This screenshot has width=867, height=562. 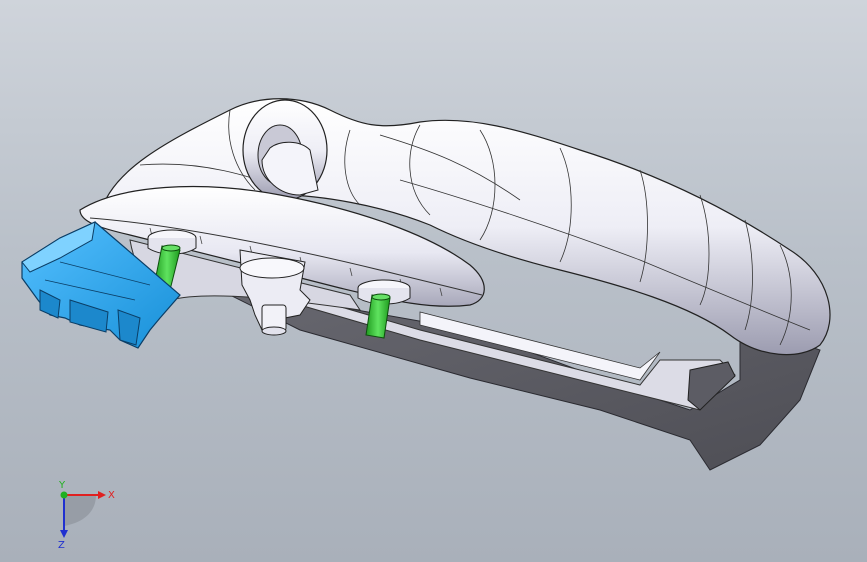 I want to click on handle-loop, so click(x=285, y=150).